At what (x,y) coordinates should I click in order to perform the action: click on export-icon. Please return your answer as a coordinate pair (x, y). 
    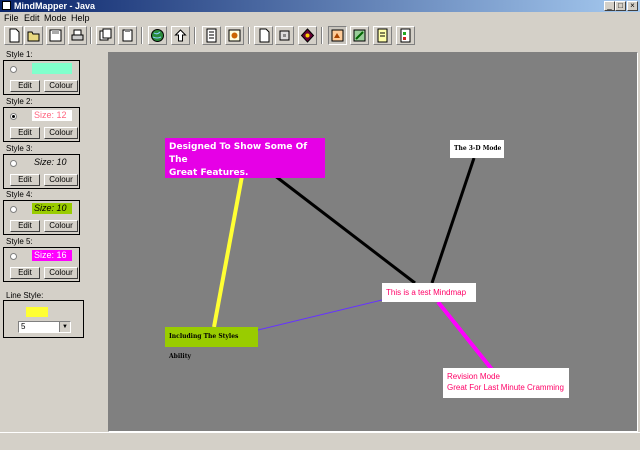
    Looking at the image, I should click on (180, 35).